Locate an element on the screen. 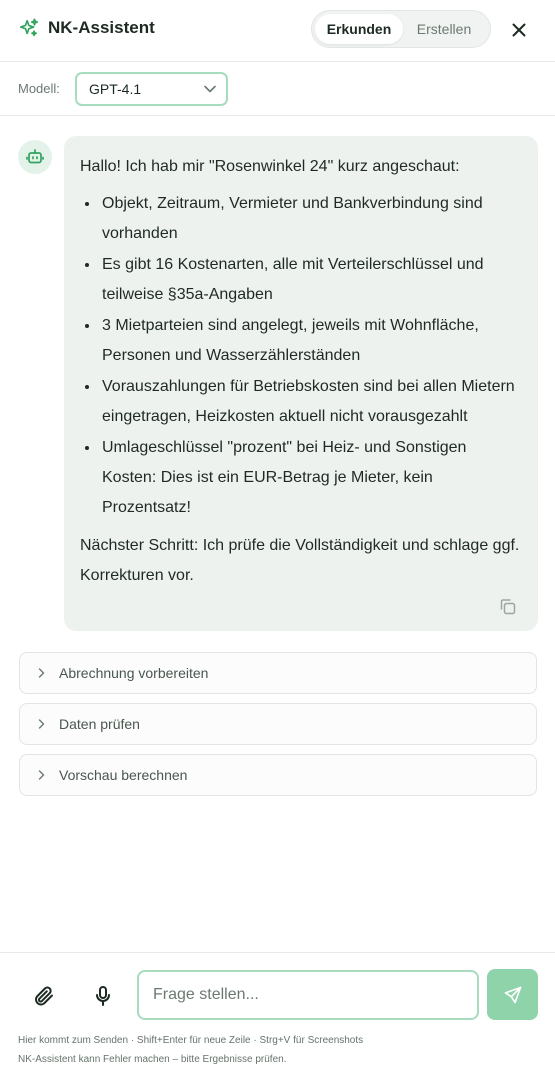  action-abrechnung-vorbereiten: Abrechnung vorbereiten is located at coordinates (278, 673).